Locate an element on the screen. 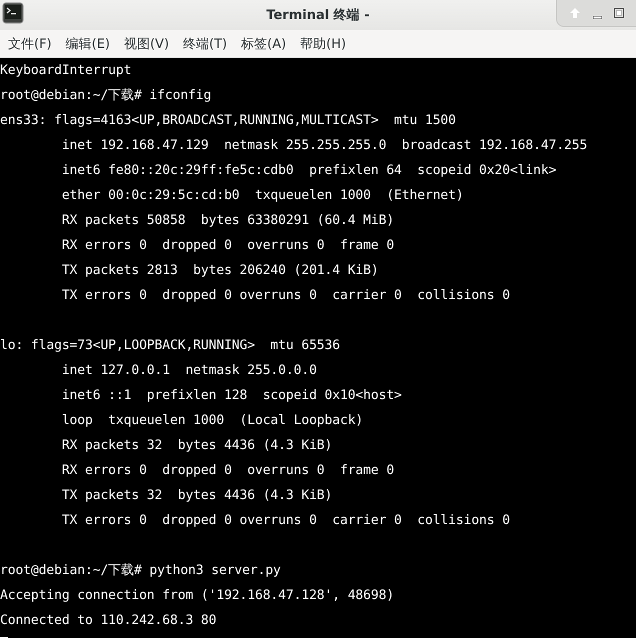 Image resolution: width=636 pixels, height=638 pixels. terminal-line: loop txqueuelen 1000 (Local Loopback) is located at coordinates (212, 421).